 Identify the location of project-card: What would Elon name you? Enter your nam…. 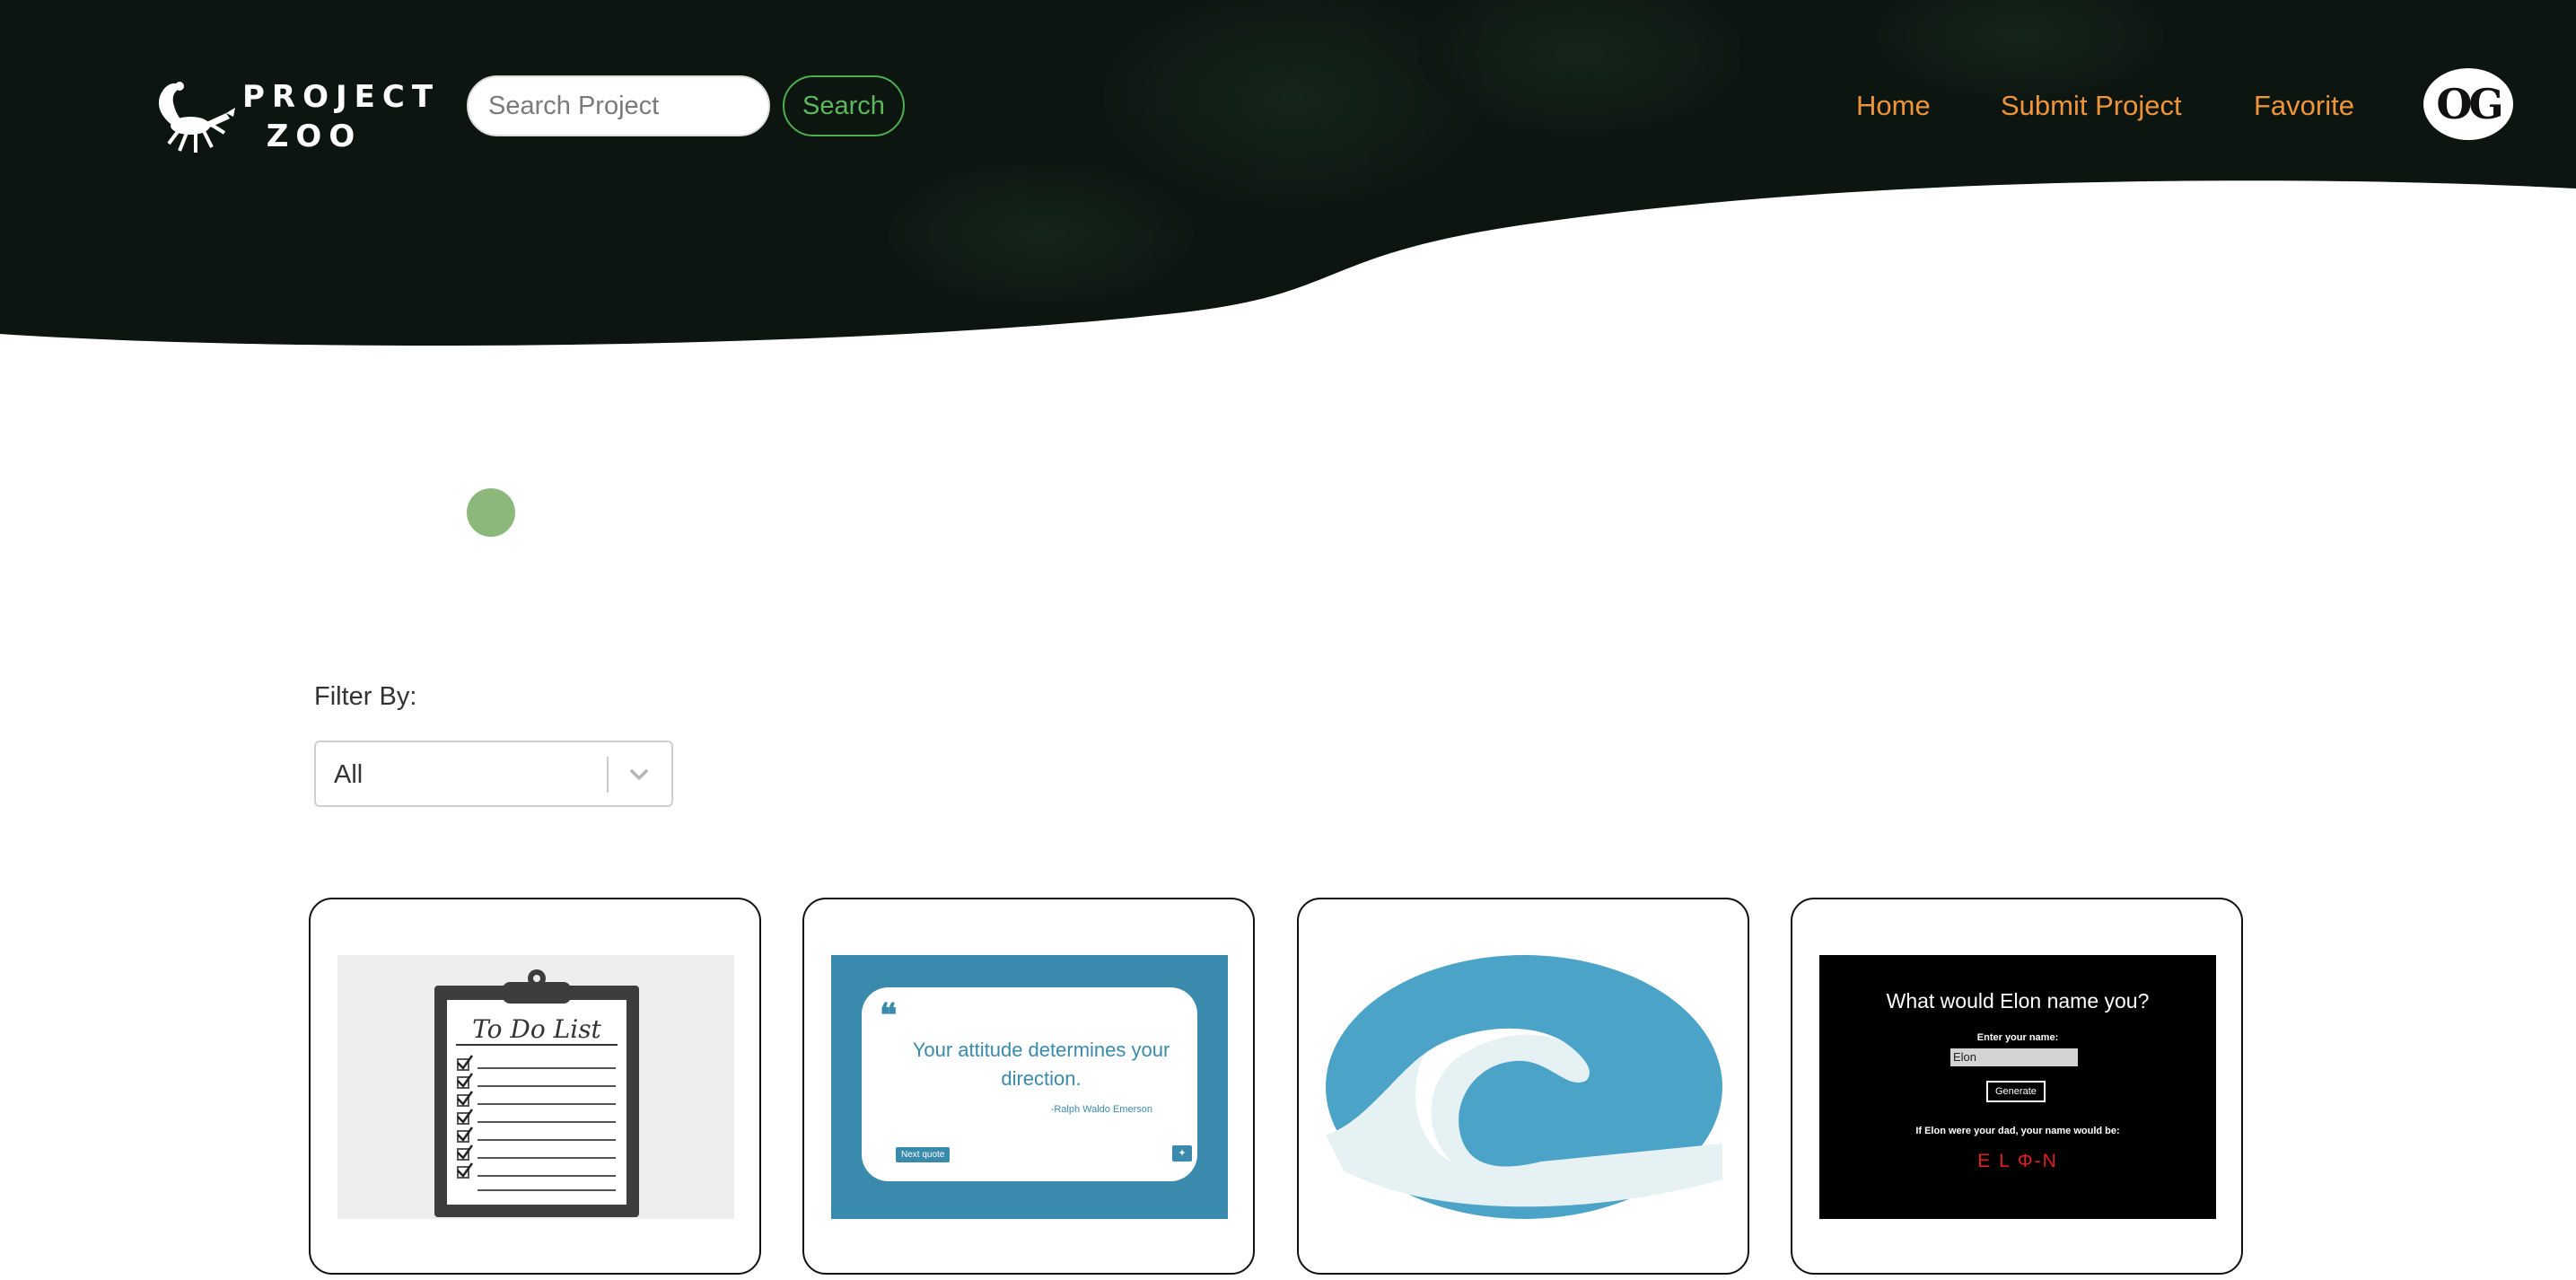
(2017, 1086).